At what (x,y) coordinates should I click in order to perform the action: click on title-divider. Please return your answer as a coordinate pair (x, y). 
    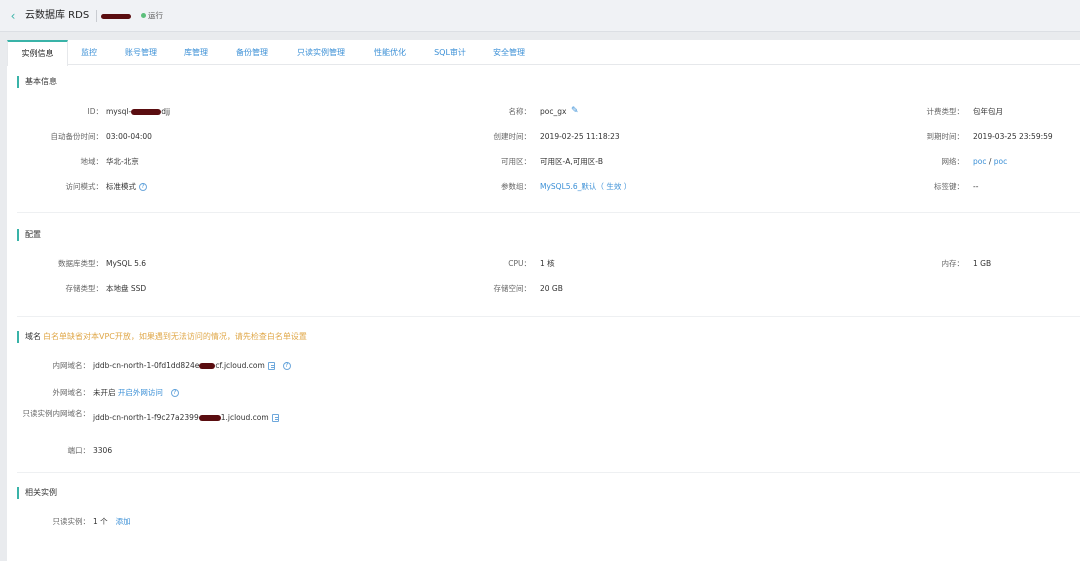
    Looking at the image, I should click on (96, 16).